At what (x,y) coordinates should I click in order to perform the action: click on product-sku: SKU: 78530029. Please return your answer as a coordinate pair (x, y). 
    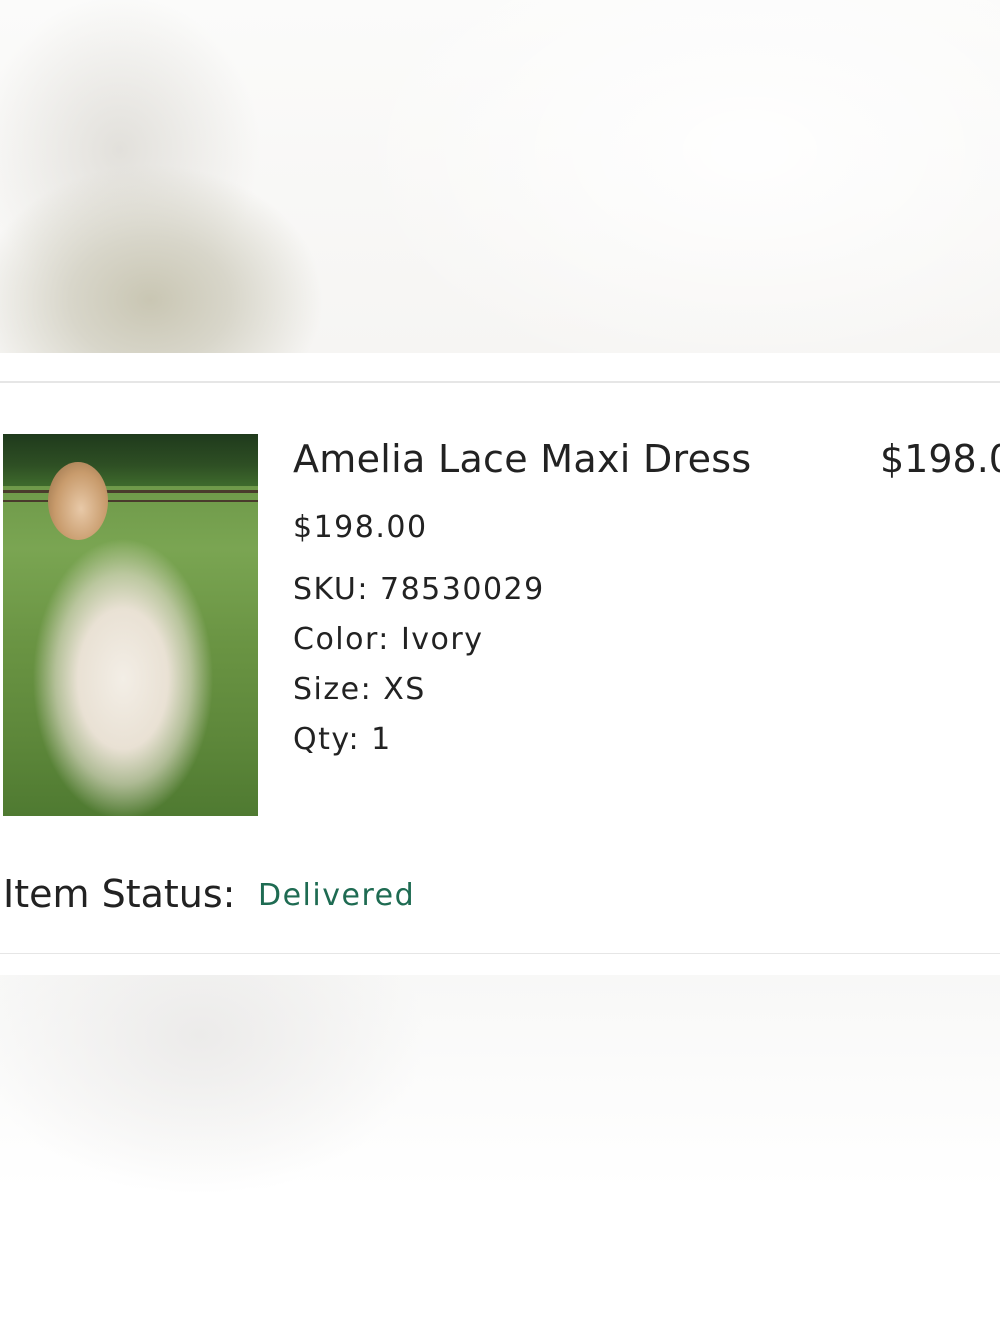
    Looking at the image, I should click on (419, 589).